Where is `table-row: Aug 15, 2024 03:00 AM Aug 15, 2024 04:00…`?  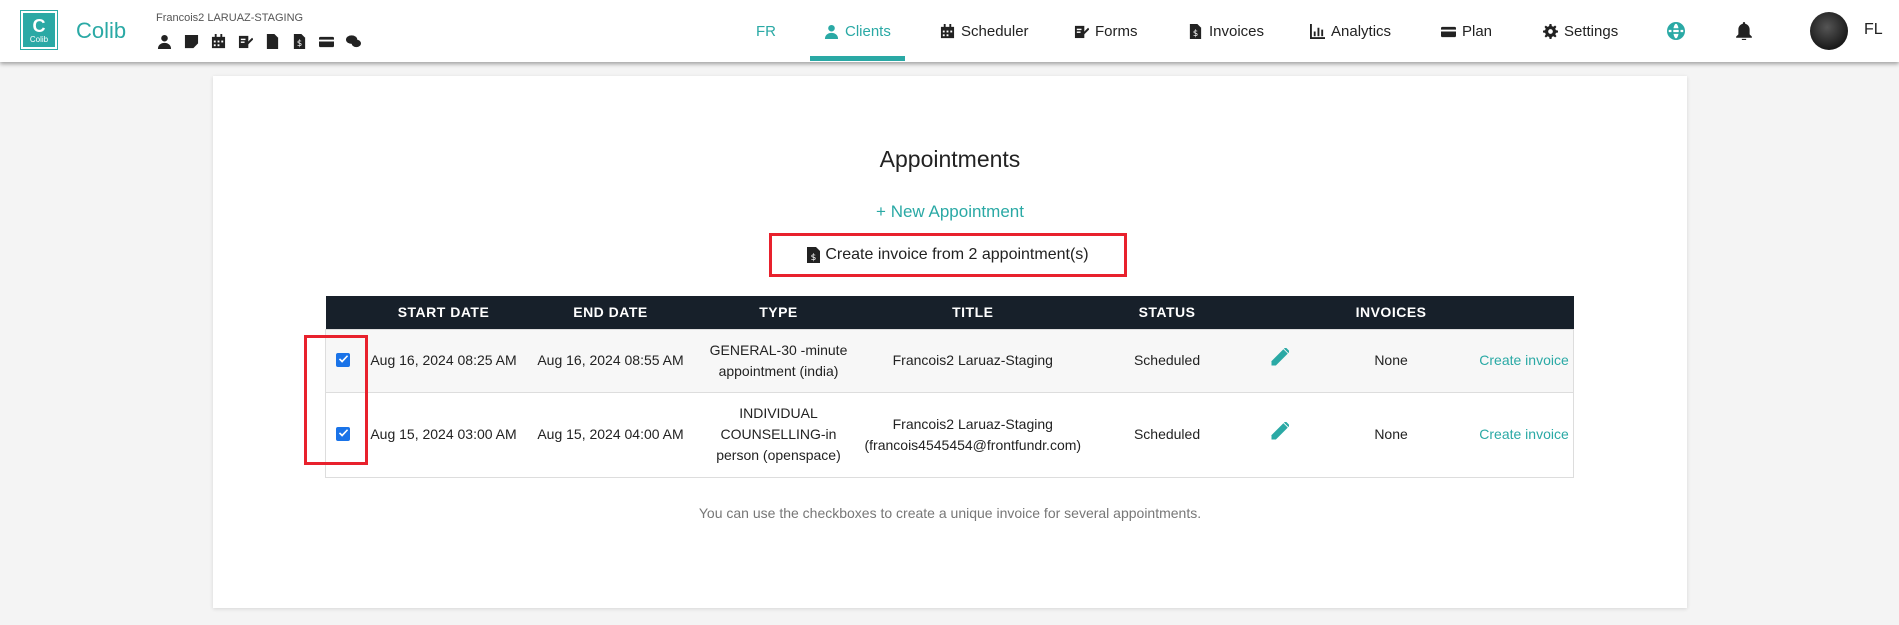
table-row: Aug 15, 2024 03:00 AM Aug 15, 2024 04:00… is located at coordinates (949, 434).